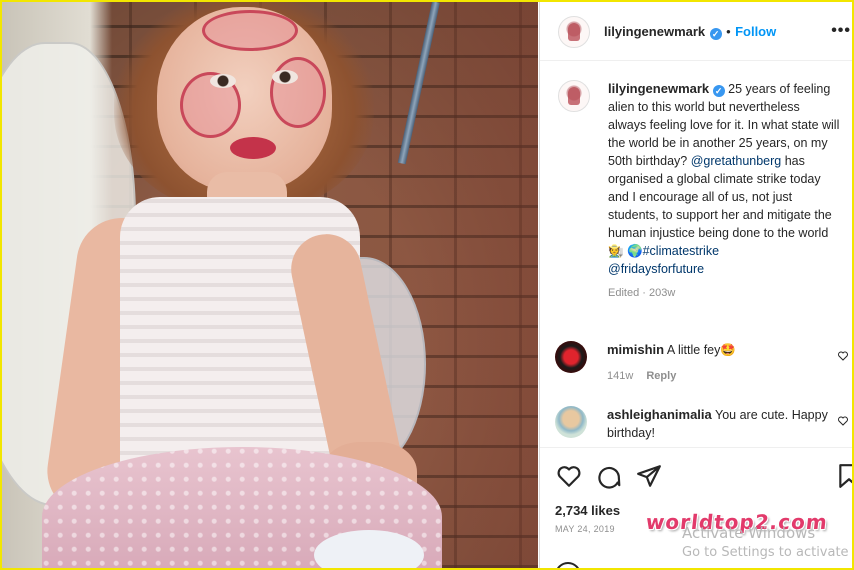 Image resolution: width=854 pixels, height=570 pixels. What do you see at coordinates (728, 350) in the screenshot?
I see `comment-emoji: 🤩` at bounding box center [728, 350].